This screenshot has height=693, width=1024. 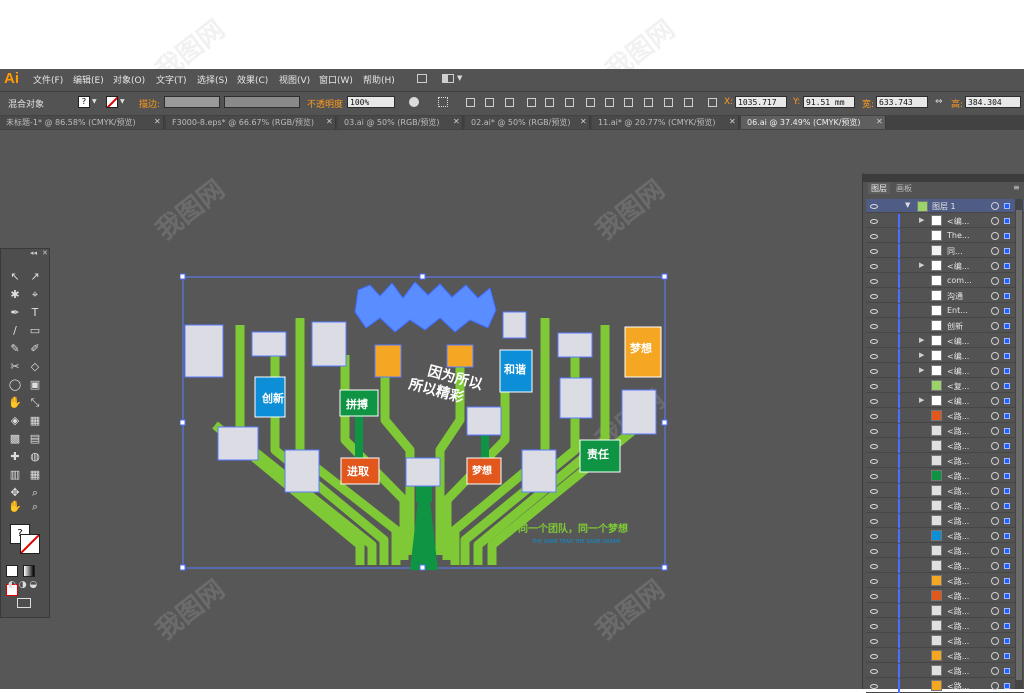 What do you see at coordinates (939, 102) in the screenshot?
I see `link-icon: ⇔` at bounding box center [939, 102].